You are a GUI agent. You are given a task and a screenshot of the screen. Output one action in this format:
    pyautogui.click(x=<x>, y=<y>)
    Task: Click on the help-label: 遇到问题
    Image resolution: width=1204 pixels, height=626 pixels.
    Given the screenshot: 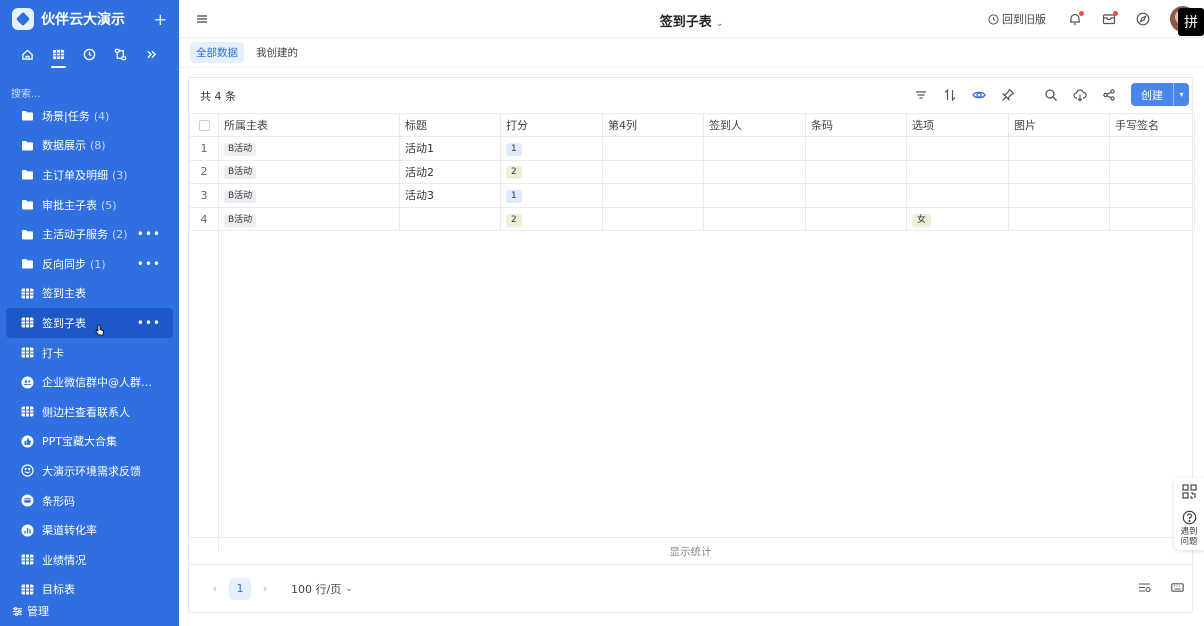 What is the action you would take?
    pyautogui.click(x=1189, y=537)
    